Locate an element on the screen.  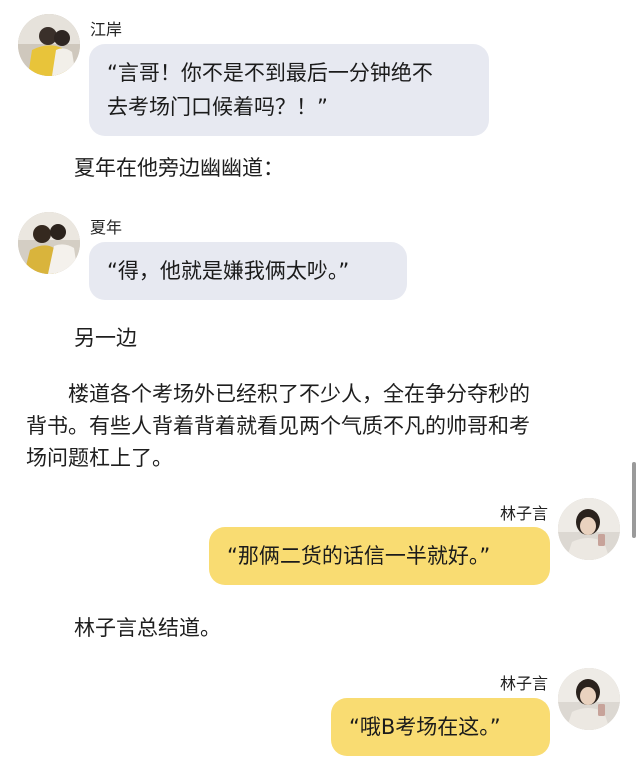
narration-text: 另一边 is located at coordinates (105, 338).